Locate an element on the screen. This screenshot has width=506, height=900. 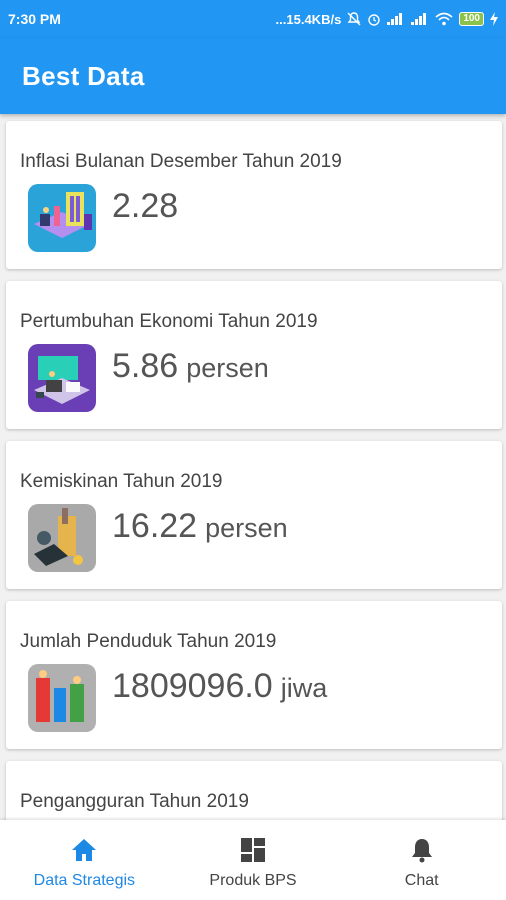
poverty-illustration-icon is located at coordinates (62, 538).